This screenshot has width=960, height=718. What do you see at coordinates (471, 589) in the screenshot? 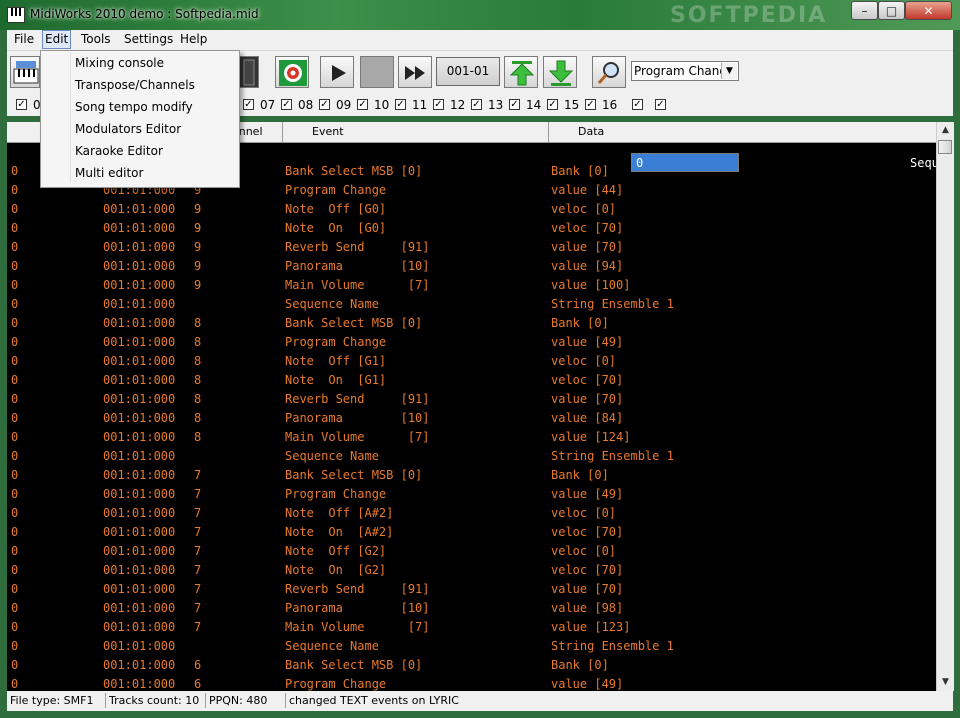
I see `table-row: 0 001:01:000 7 Reverb Send [91] value [70]` at bounding box center [471, 589].